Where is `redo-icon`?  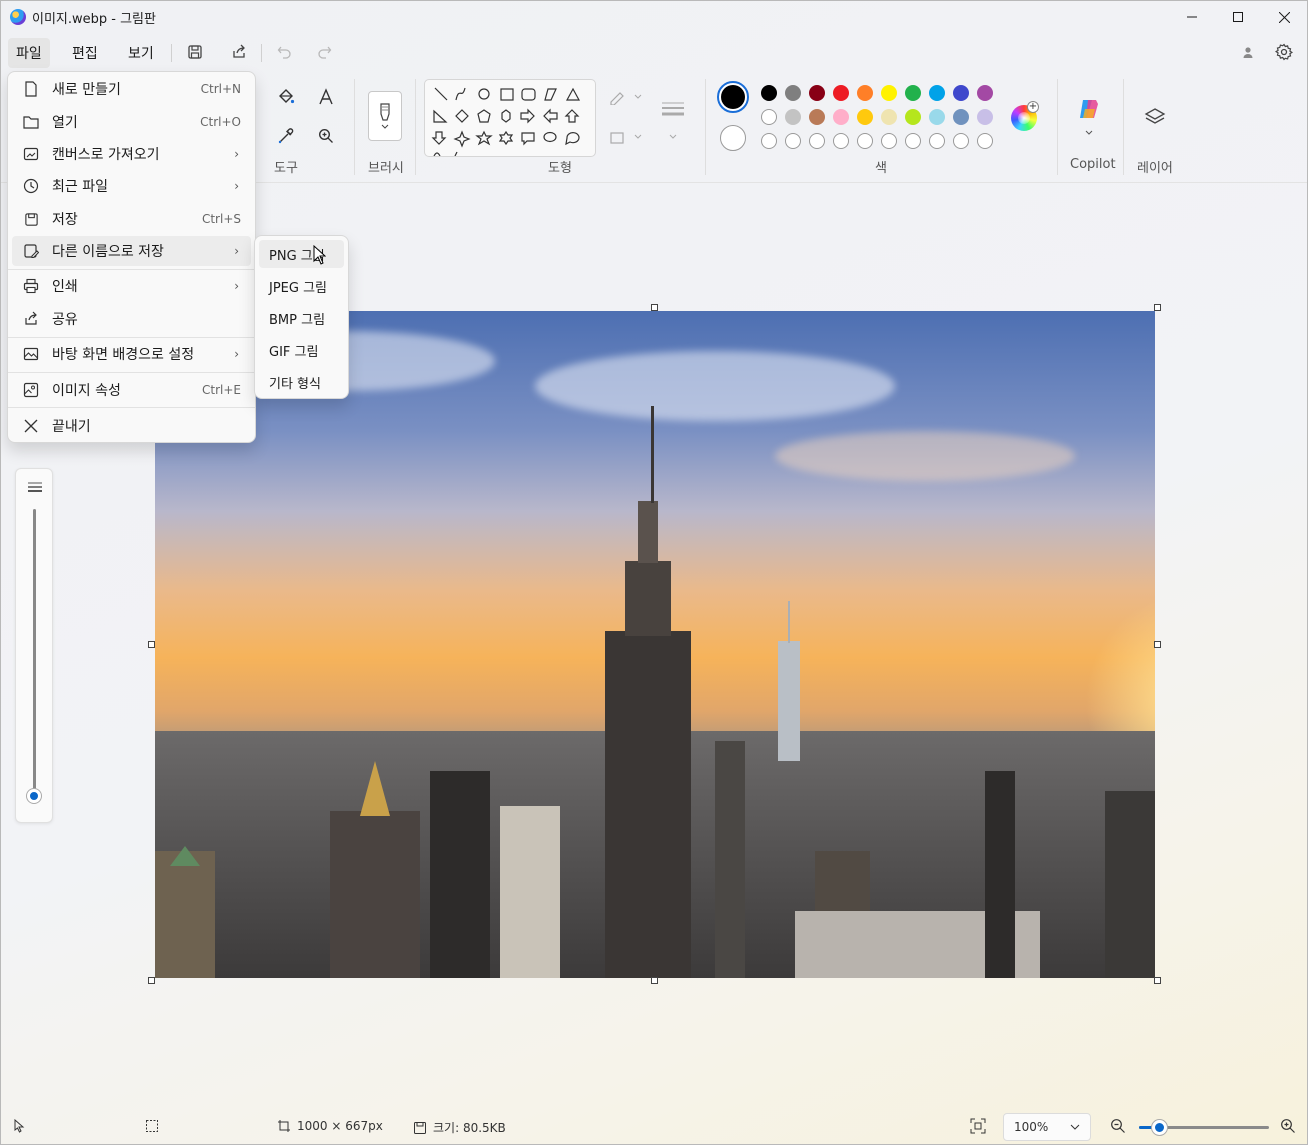 redo-icon is located at coordinates (324, 52).